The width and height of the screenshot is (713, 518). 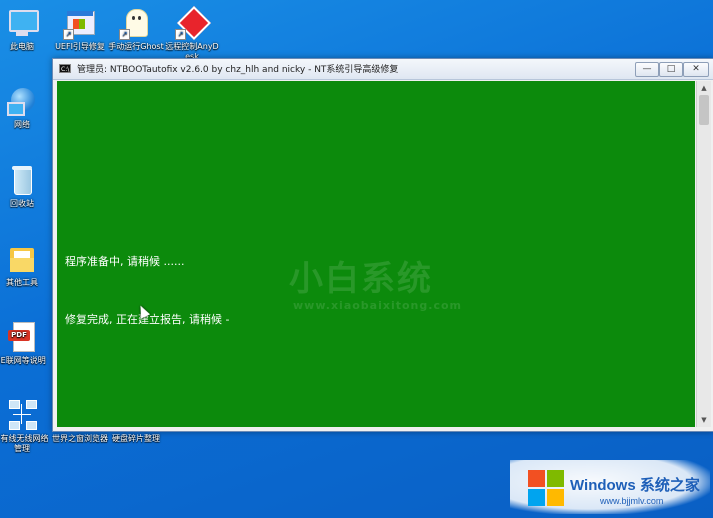 I want to click on maximize-button: □, so click(x=671, y=69).